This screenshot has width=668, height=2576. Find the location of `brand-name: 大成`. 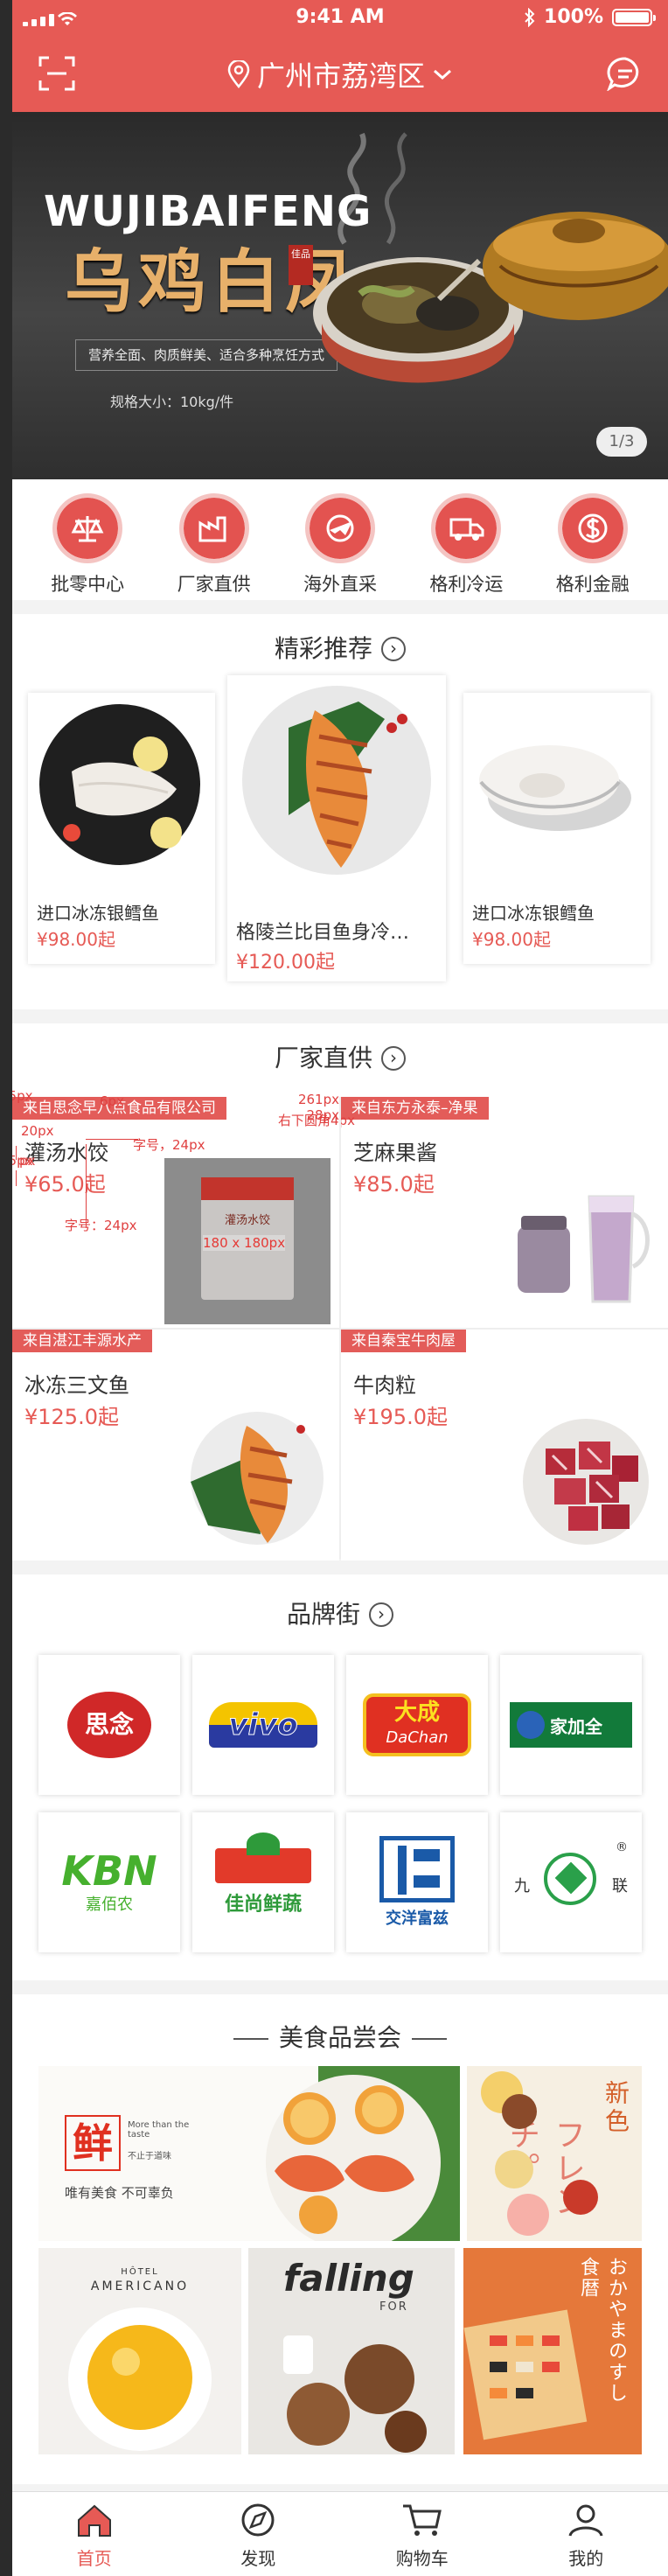

brand-name: 大成 is located at coordinates (416, 1713).